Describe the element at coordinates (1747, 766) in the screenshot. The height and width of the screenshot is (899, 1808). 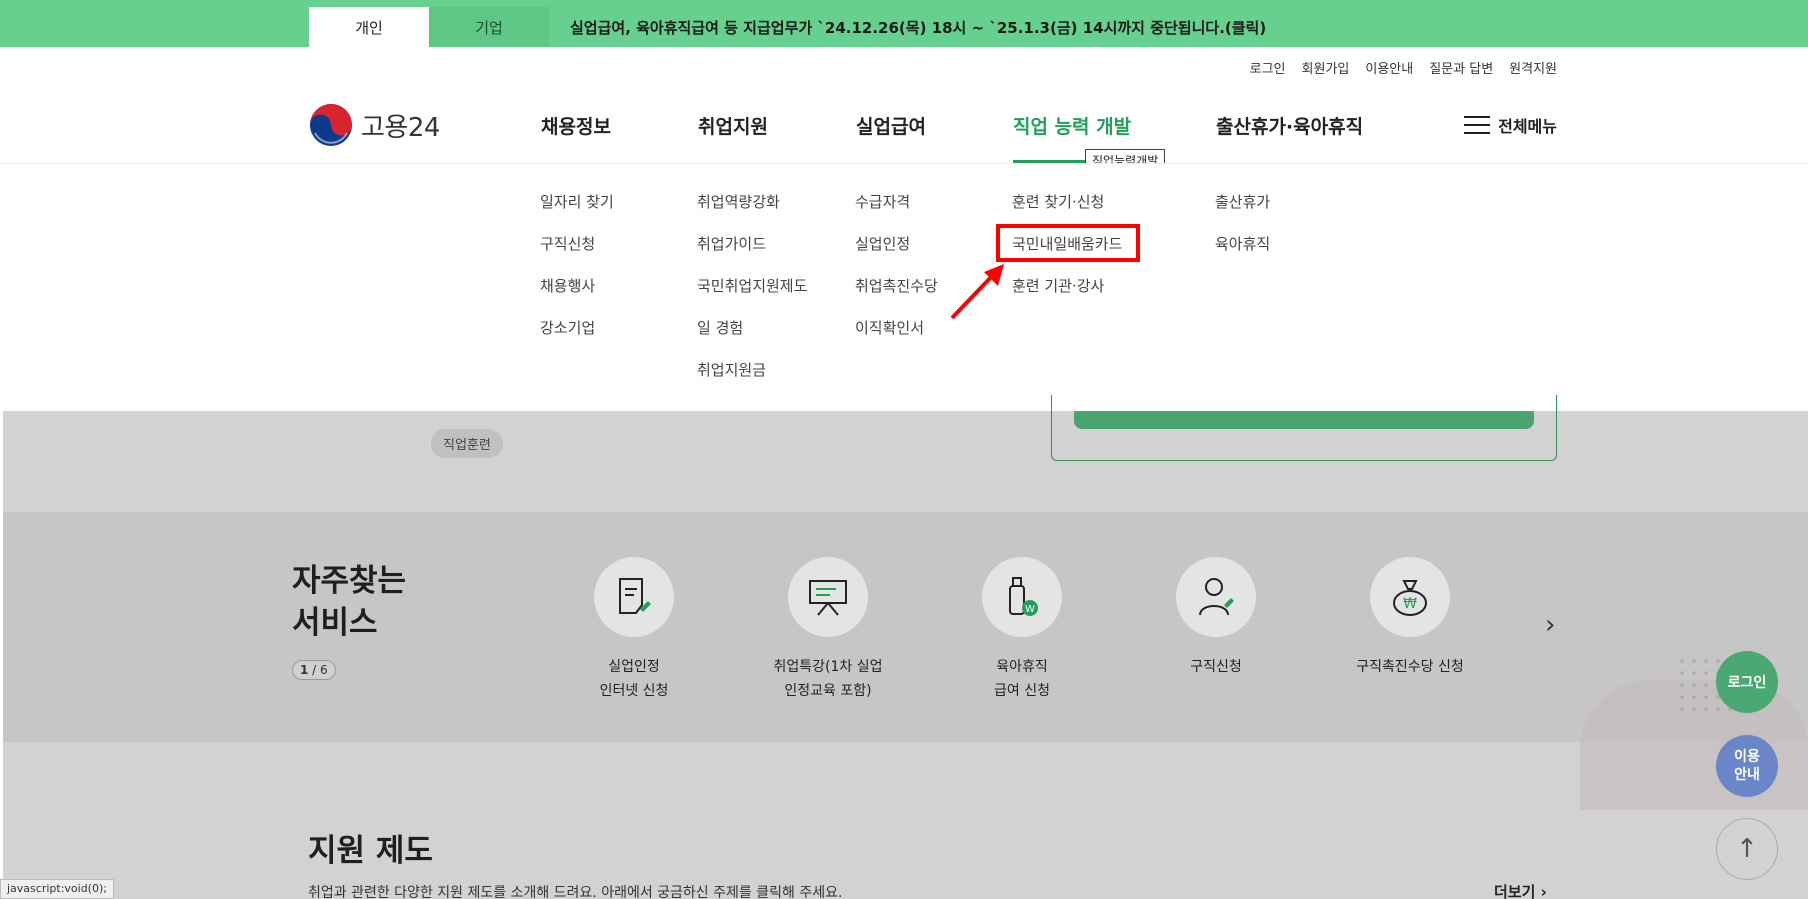
I see `floating-guide-button: 이용 안내` at that location.